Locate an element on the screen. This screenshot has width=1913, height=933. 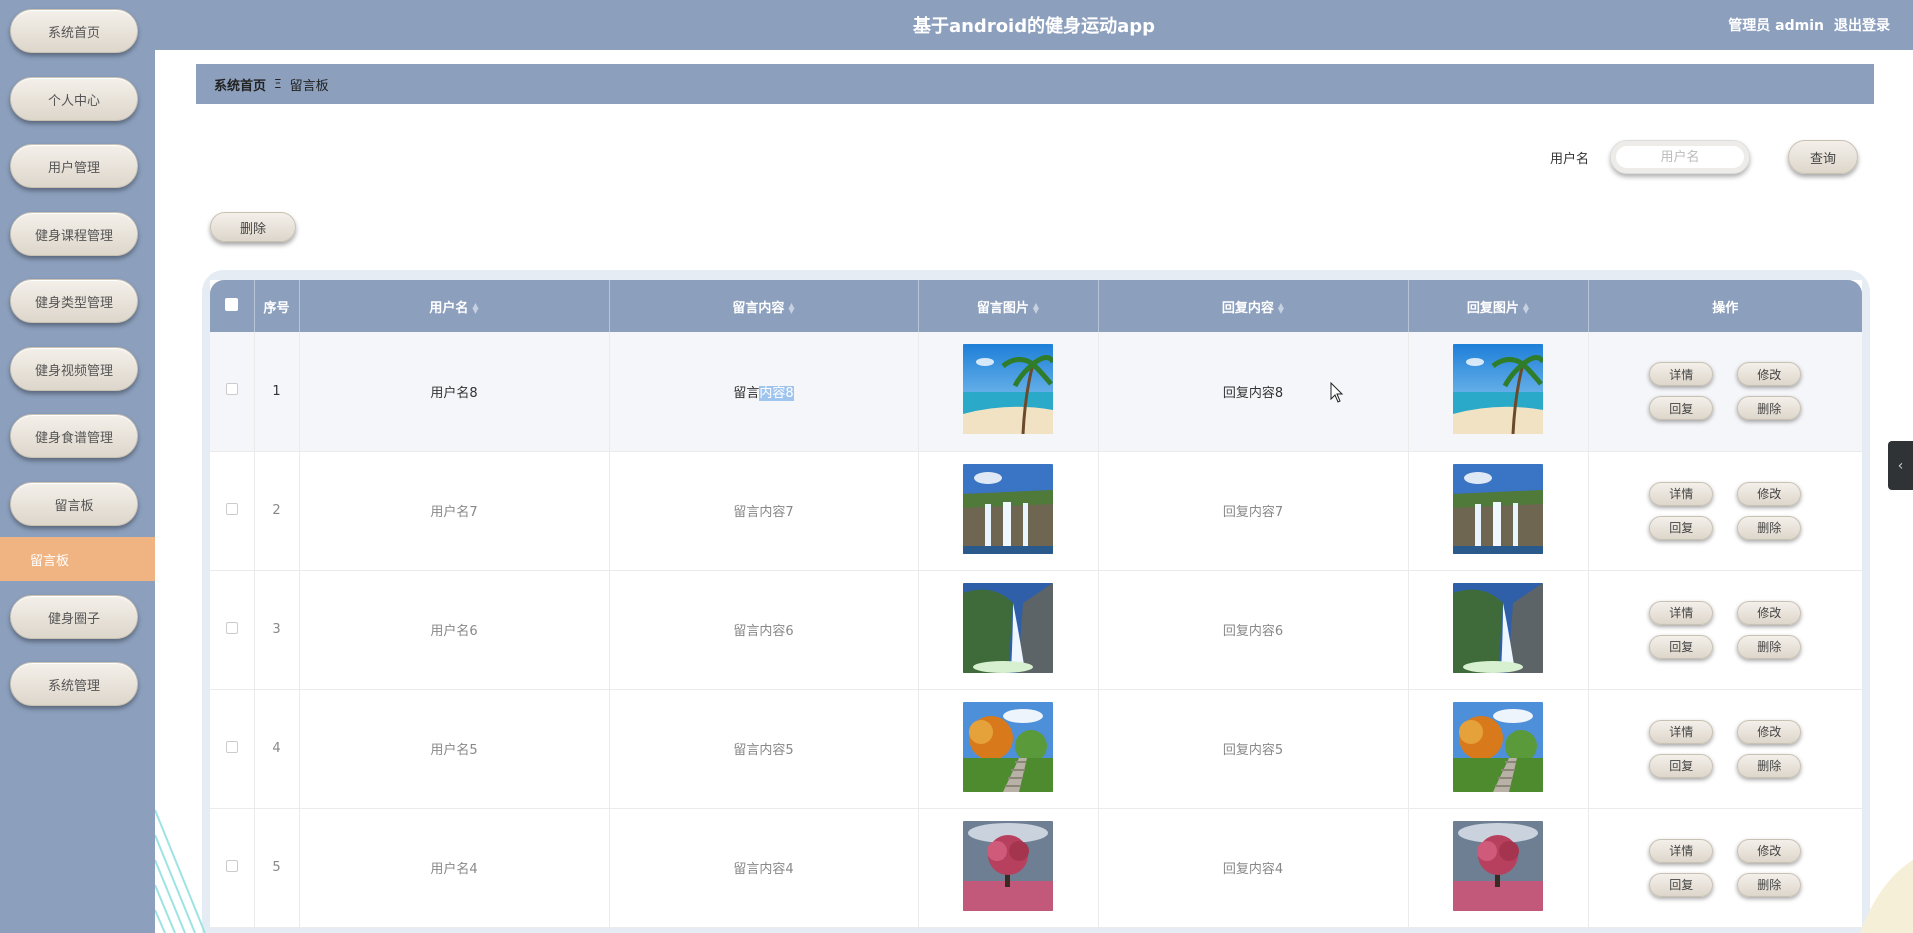
sidebar-item-users: 用户管理 is located at coordinates (74, 166).